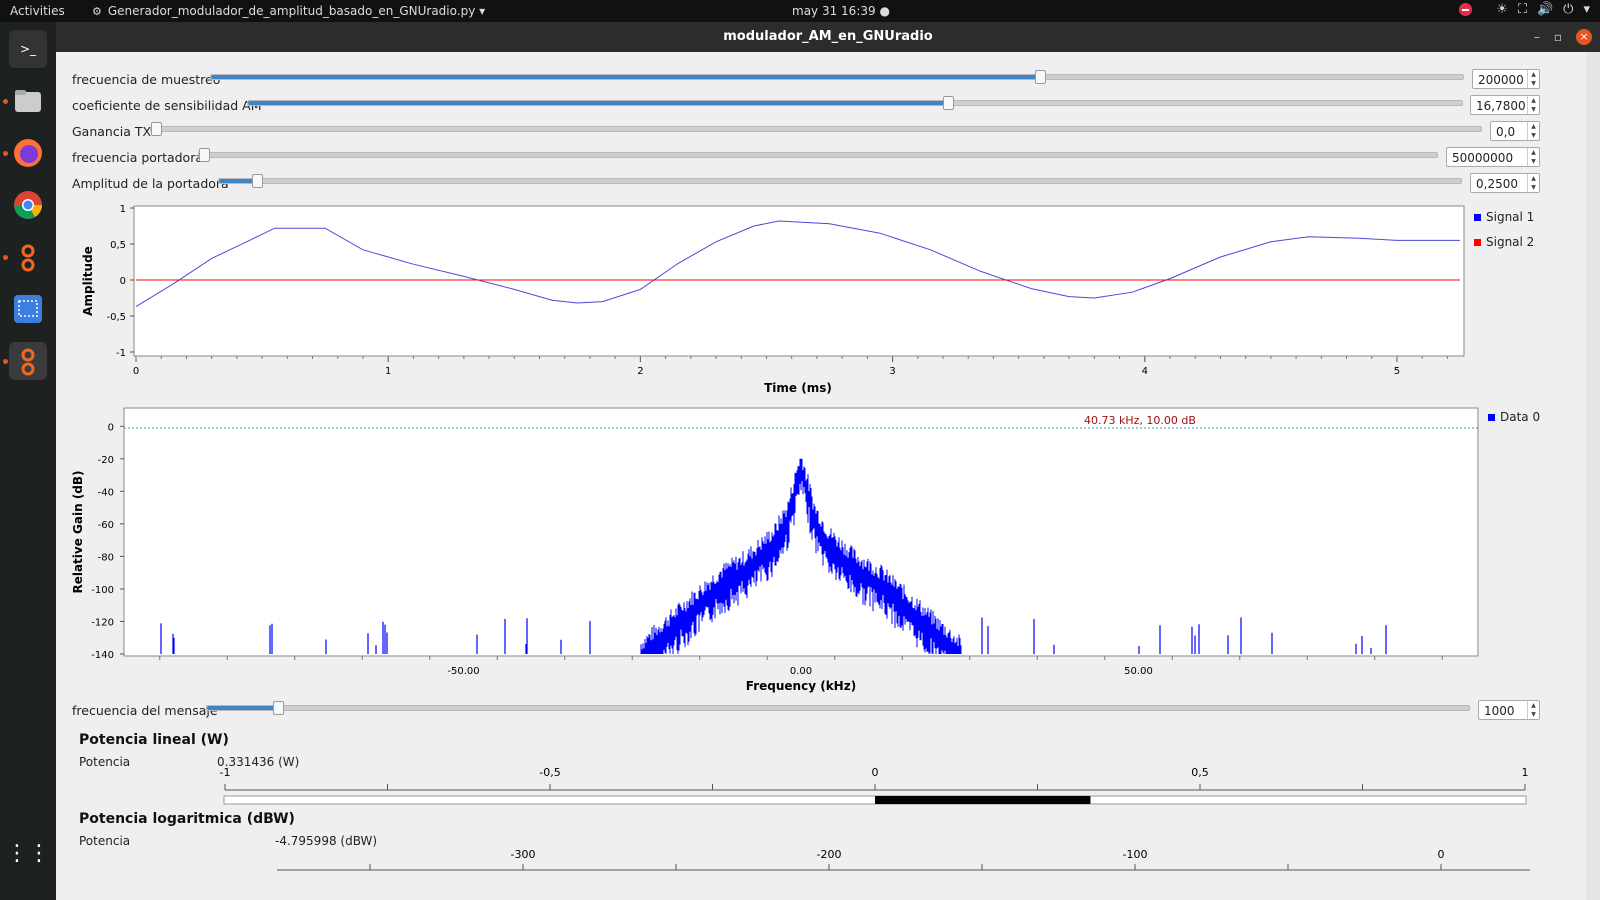 This screenshot has height=900, width=1600. I want to click on sample-rate-slider, so click(837, 77).